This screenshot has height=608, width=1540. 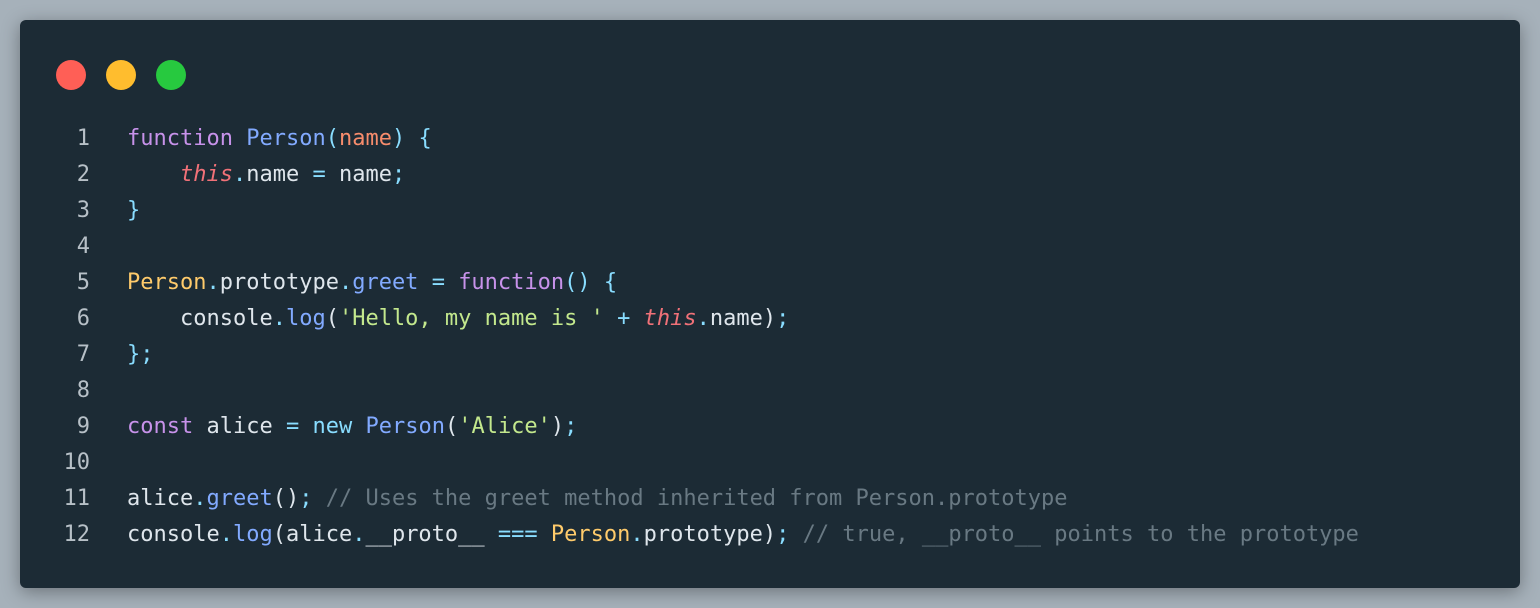 What do you see at coordinates (352, 427) in the screenshot?
I see `line-source: const alice = new Person('Alice');` at bounding box center [352, 427].